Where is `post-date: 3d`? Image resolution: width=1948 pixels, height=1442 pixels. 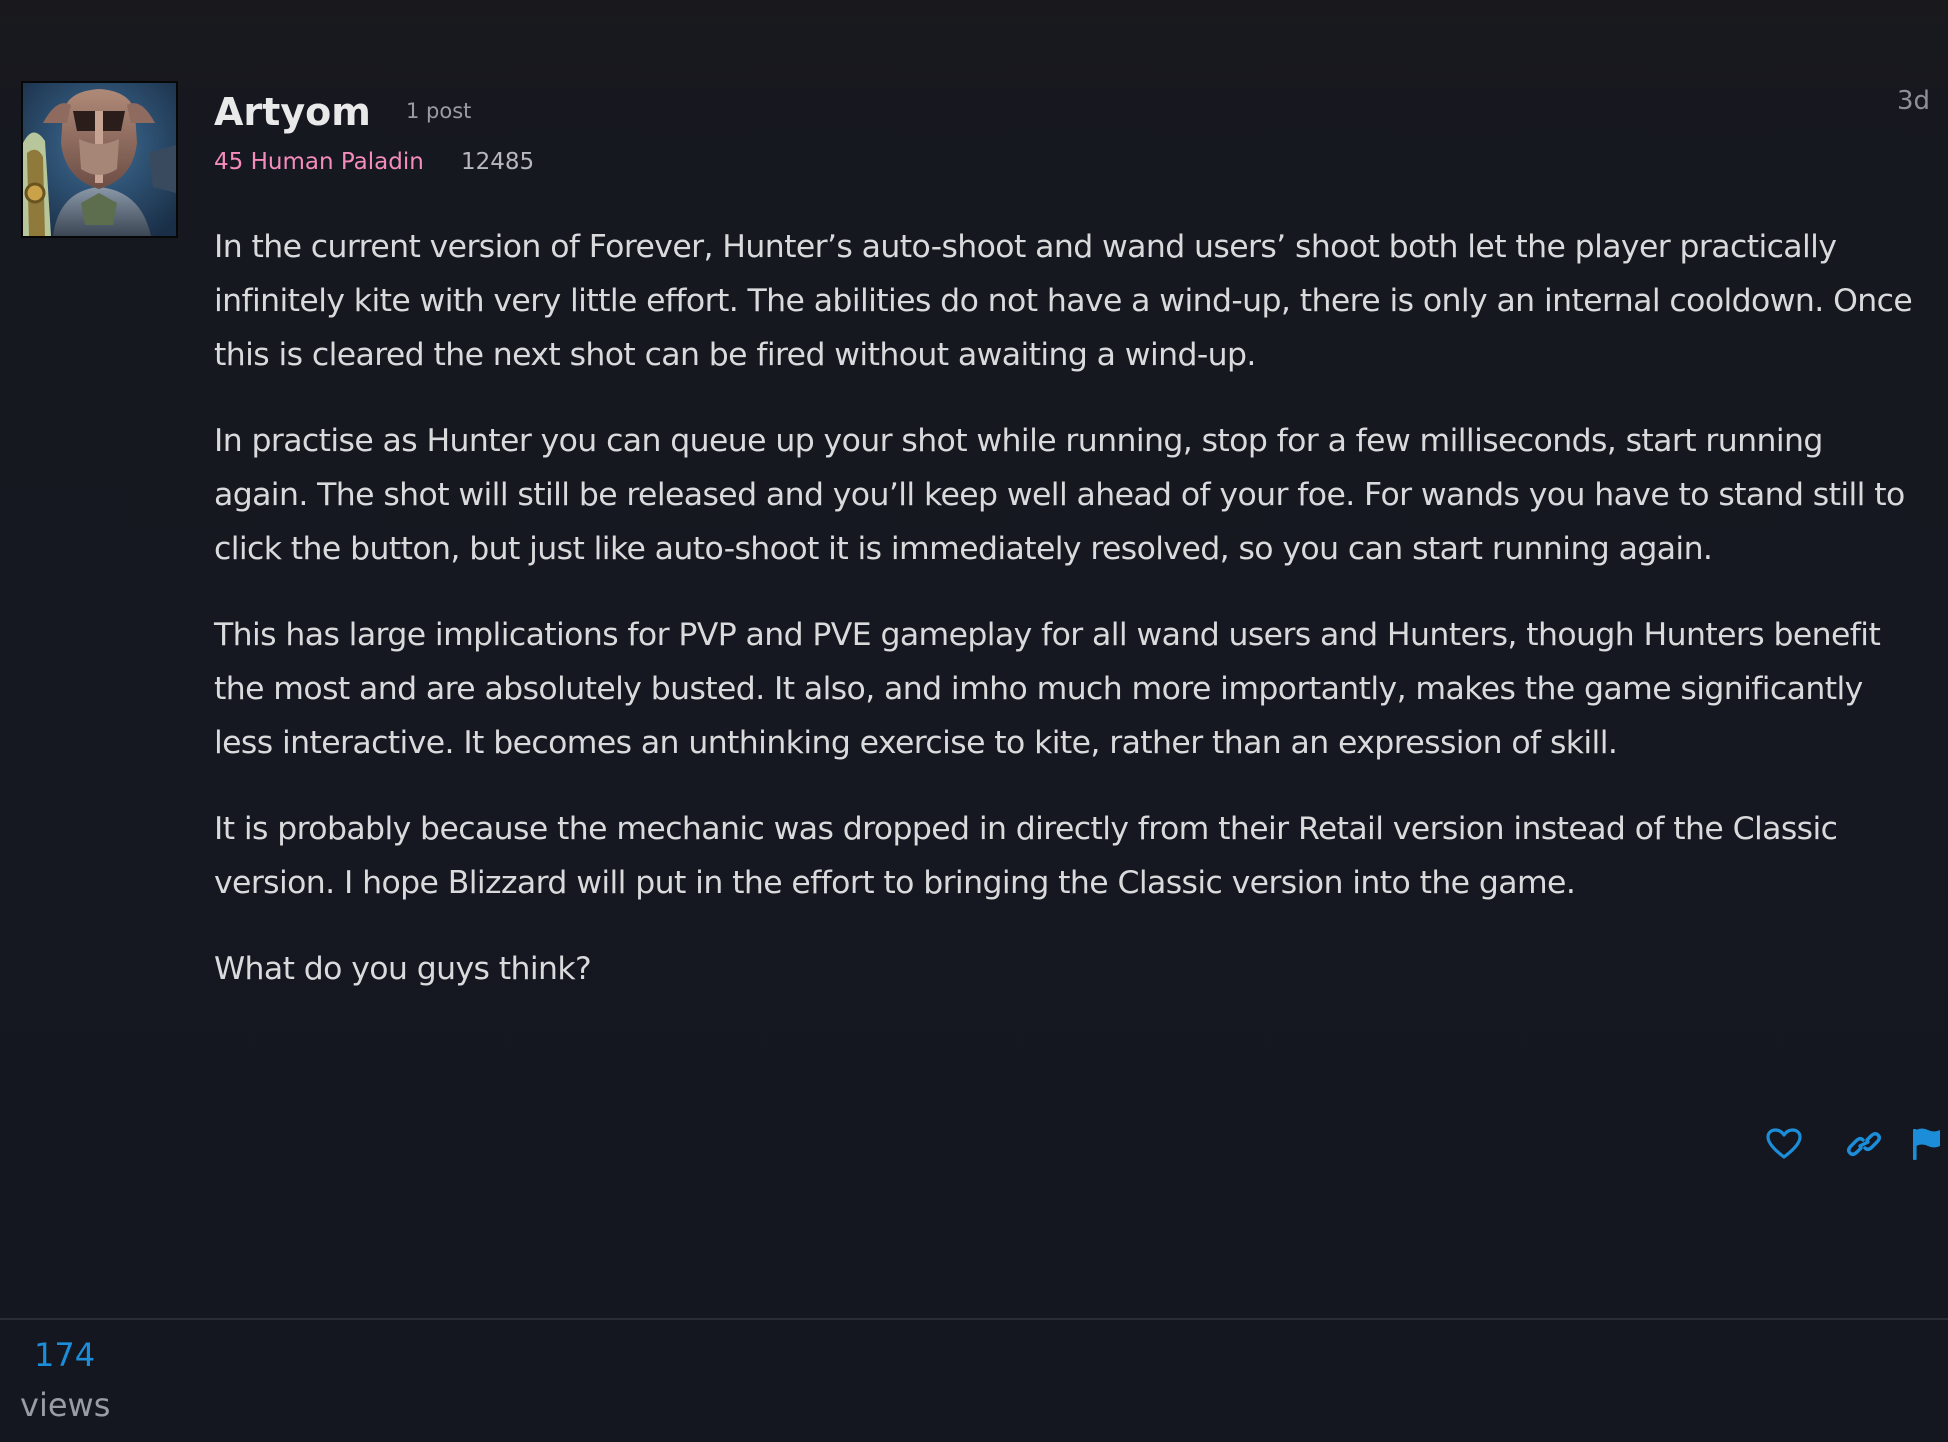 post-date: 3d is located at coordinates (1913, 101).